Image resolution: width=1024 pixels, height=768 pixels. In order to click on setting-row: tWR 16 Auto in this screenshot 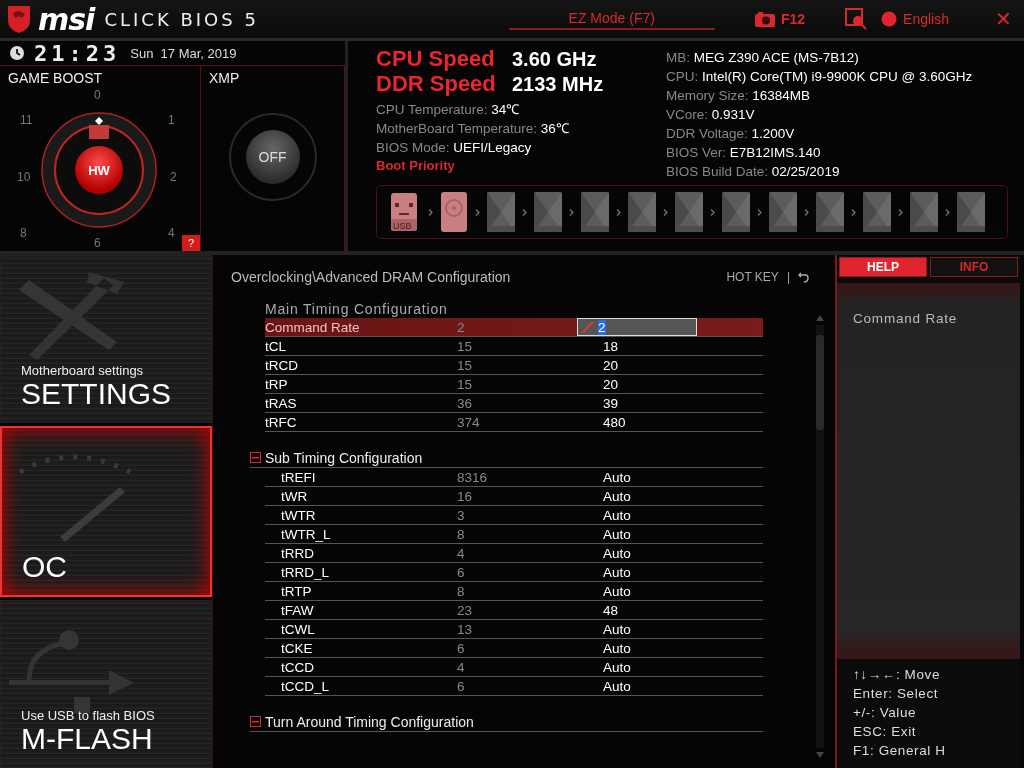, I will do `click(514, 496)`.